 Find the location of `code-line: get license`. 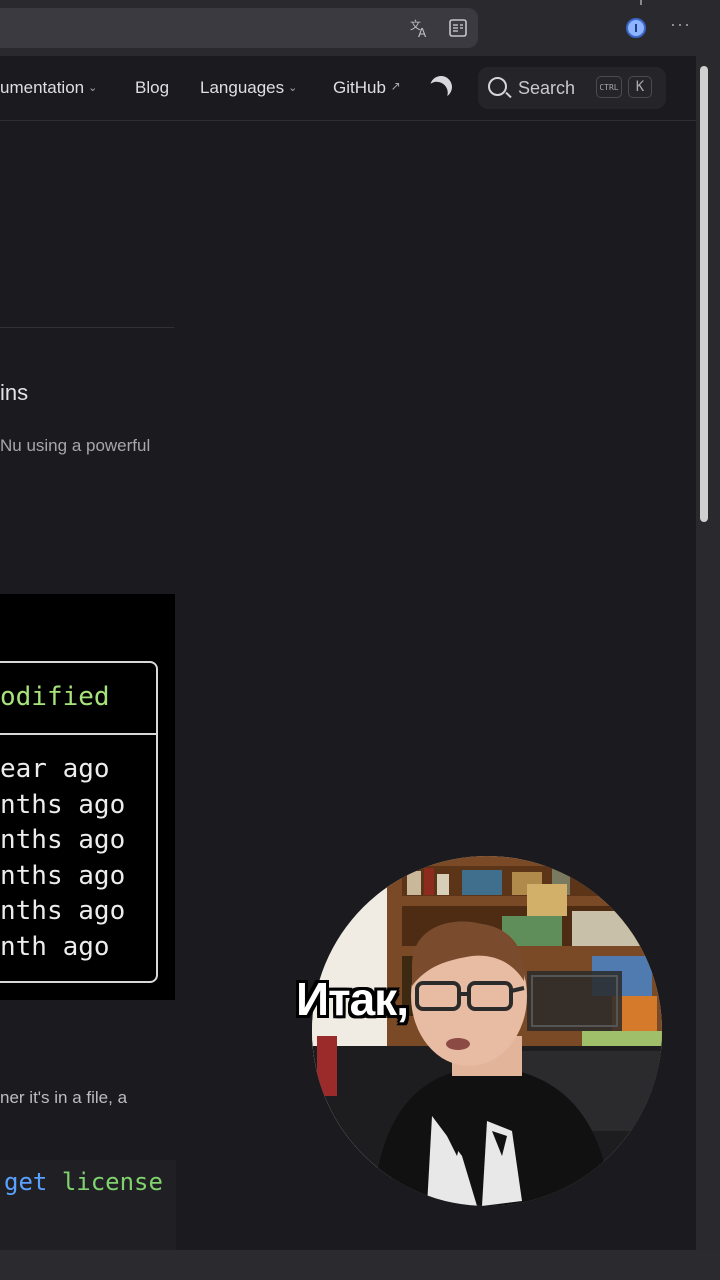

code-line: get license is located at coordinates (83, 1182).